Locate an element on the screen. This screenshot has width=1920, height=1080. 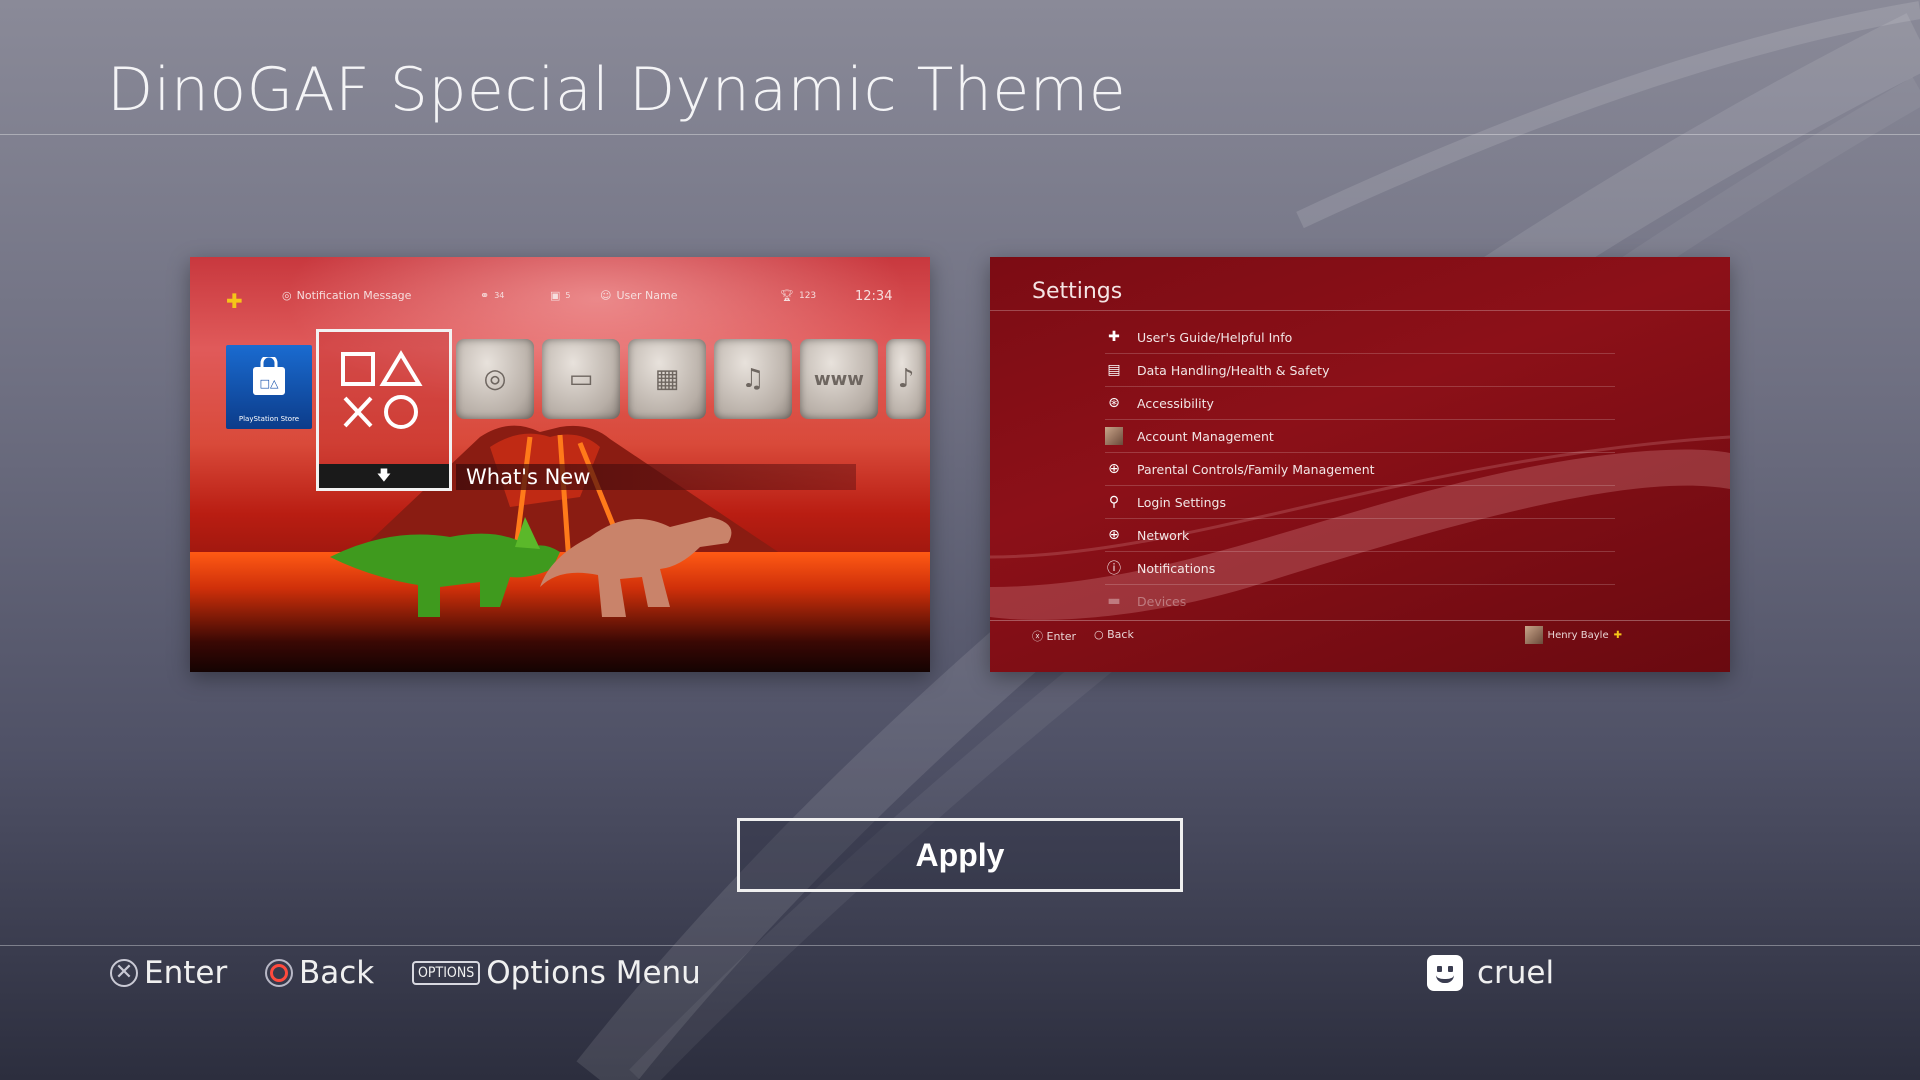
enter-label: Enter is located at coordinates (186, 973).